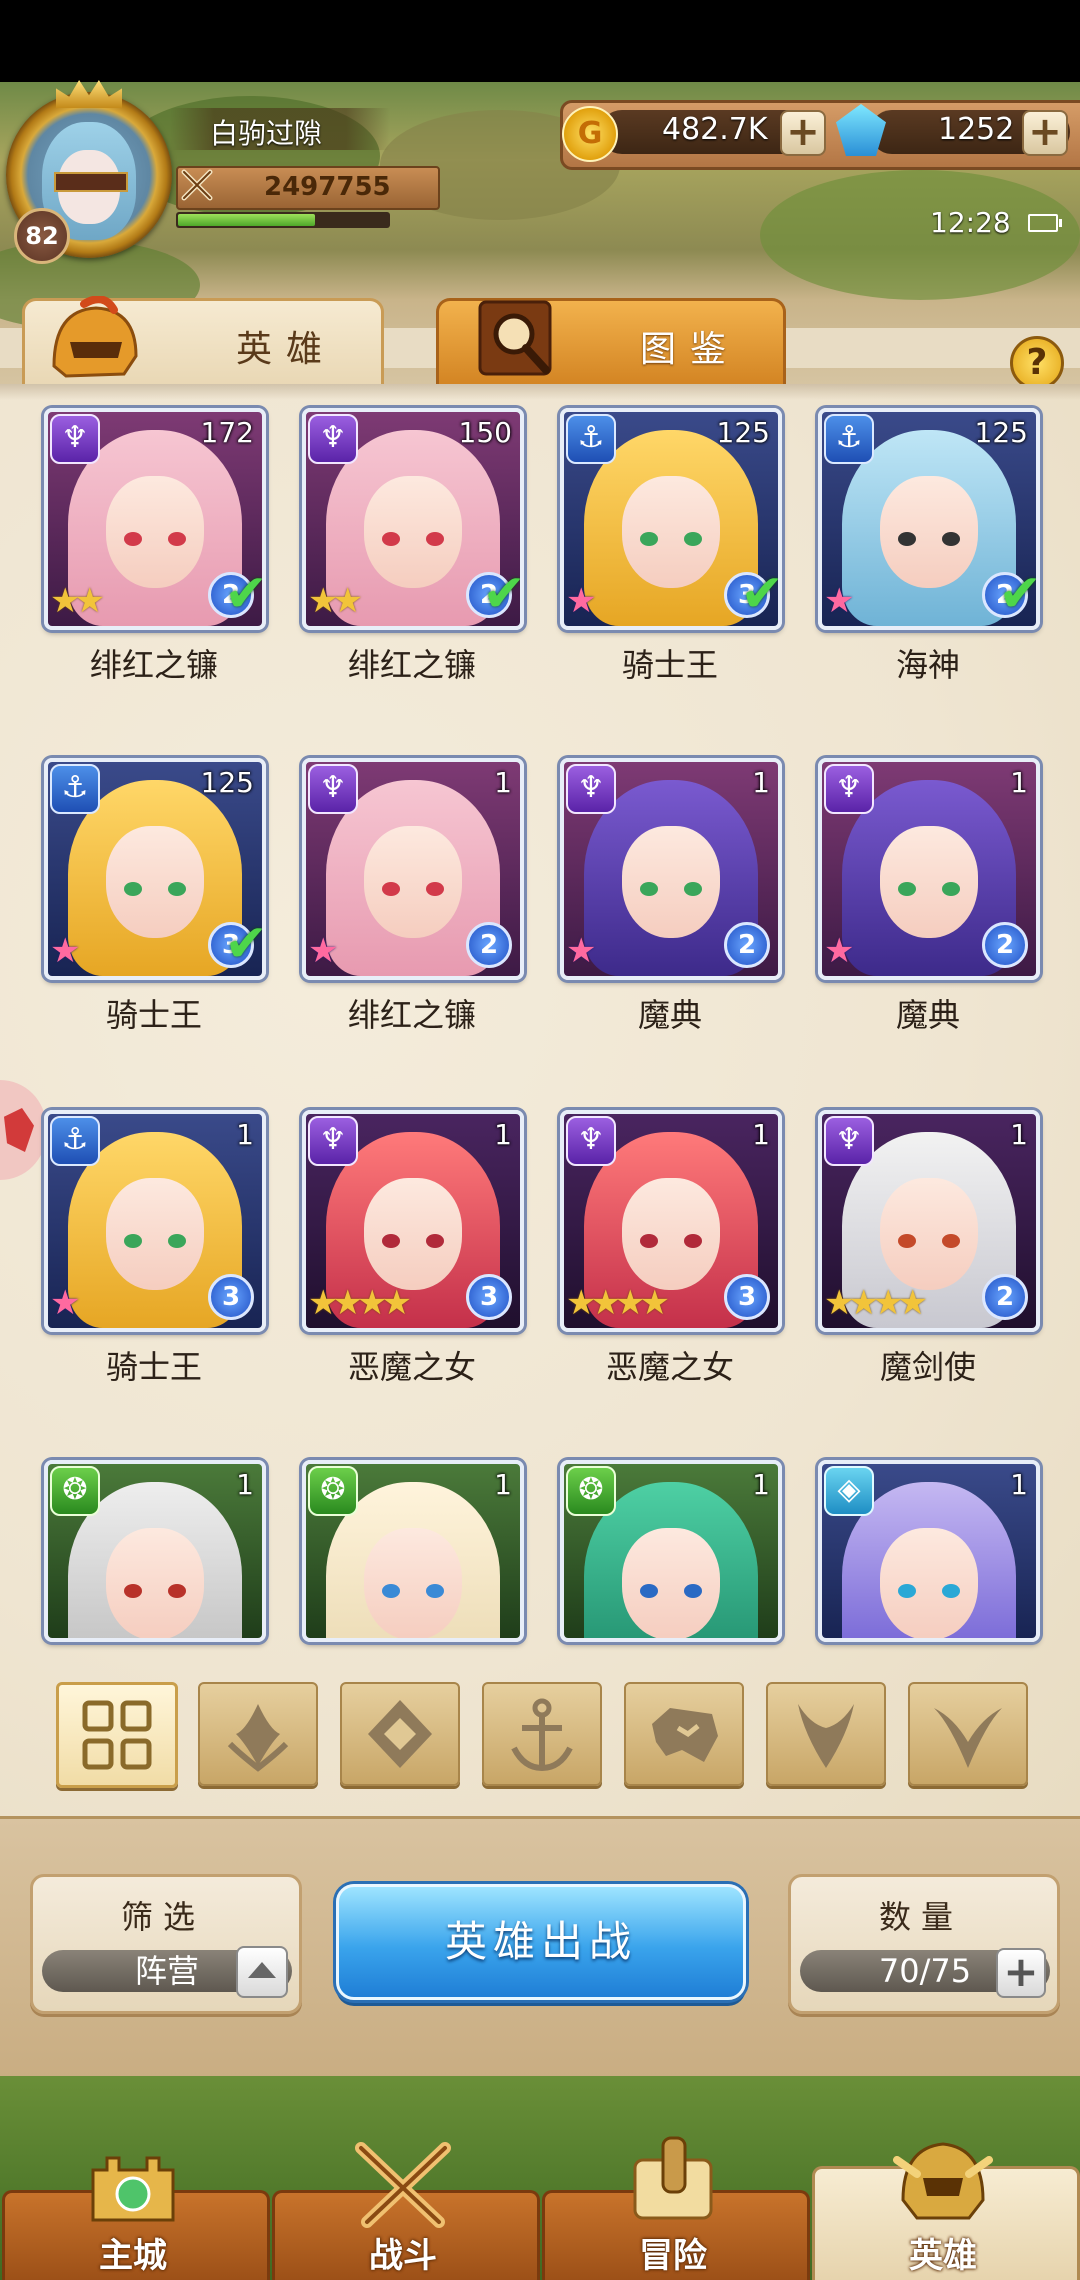 The width and height of the screenshot is (1080, 2280). What do you see at coordinates (684, 1734) in the screenshot?
I see `filter-button-beast-faction` at bounding box center [684, 1734].